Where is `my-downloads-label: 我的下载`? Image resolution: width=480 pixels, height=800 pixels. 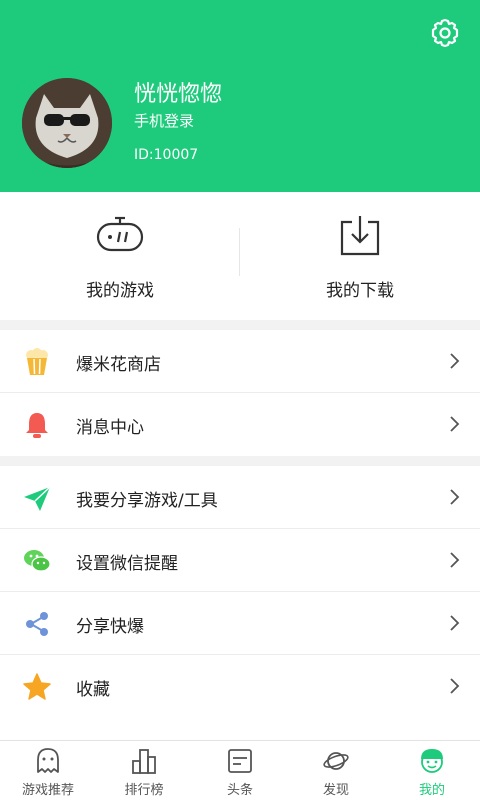 my-downloads-label: 我的下载 is located at coordinates (360, 291).